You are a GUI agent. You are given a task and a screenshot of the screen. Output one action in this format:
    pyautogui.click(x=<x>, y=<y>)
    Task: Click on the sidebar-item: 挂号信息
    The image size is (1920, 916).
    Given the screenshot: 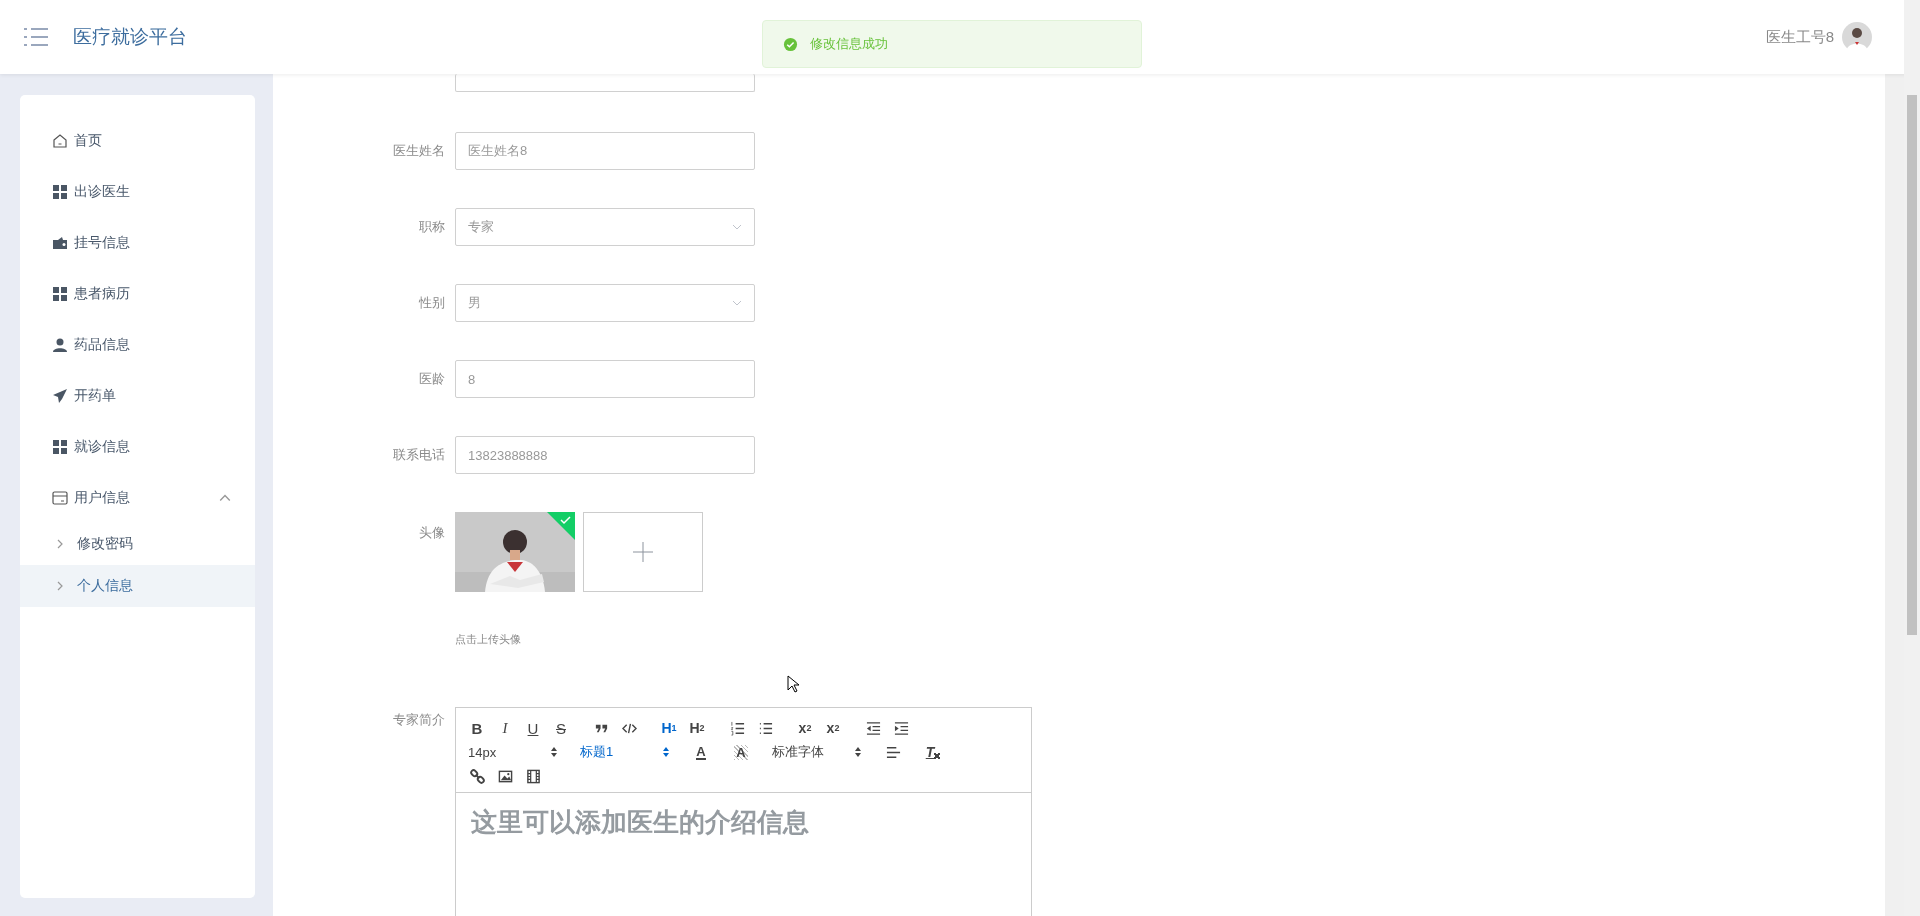 What is the action you would take?
    pyautogui.click(x=137, y=242)
    